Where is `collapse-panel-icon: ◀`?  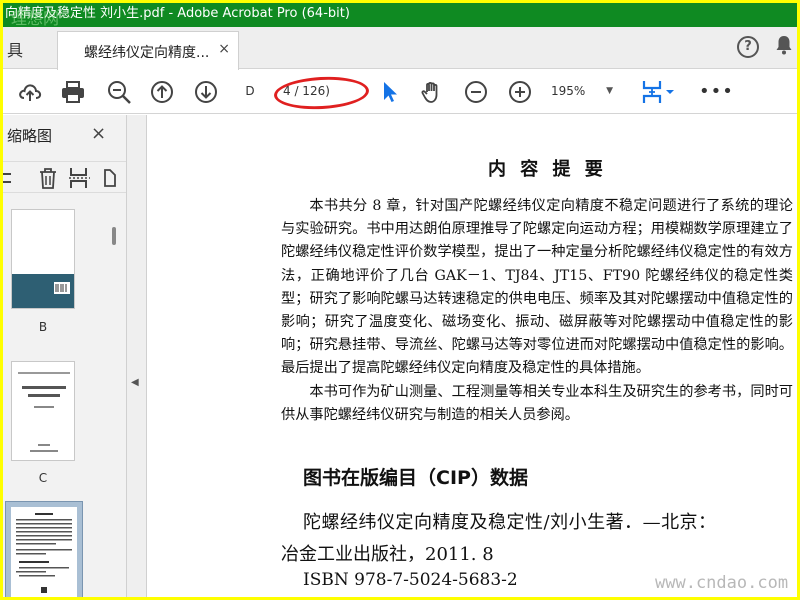 collapse-panel-icon: ◀ is located at coordinates (135, 382).